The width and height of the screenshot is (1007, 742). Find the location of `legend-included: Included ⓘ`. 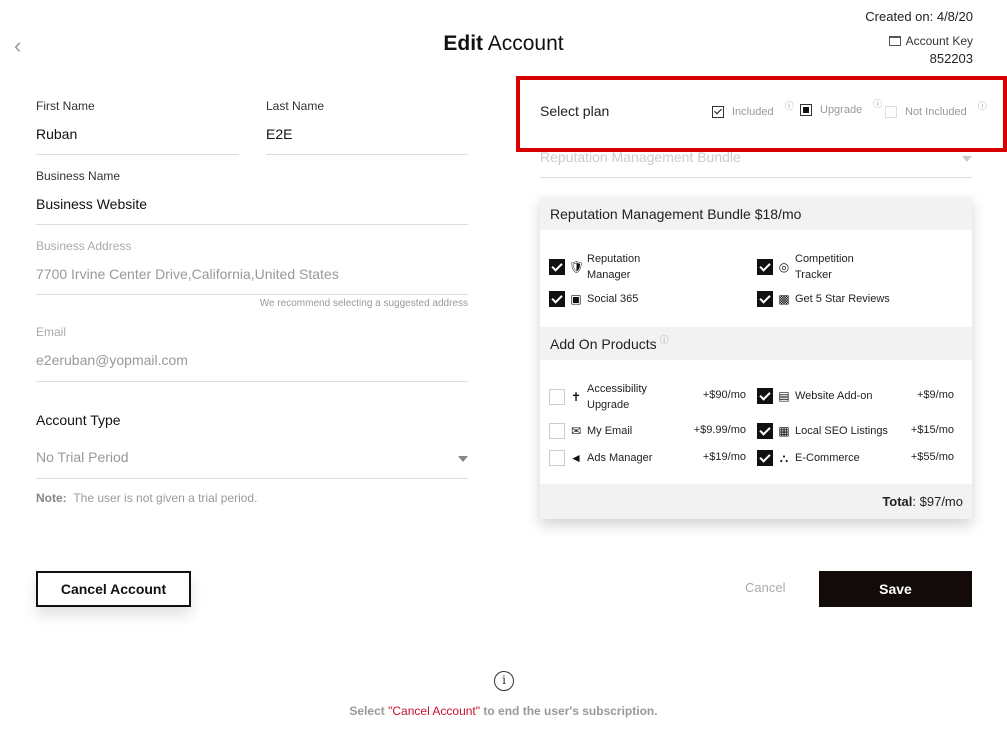

legend-included: Included ⓘ is located at coordinates (753, 109).